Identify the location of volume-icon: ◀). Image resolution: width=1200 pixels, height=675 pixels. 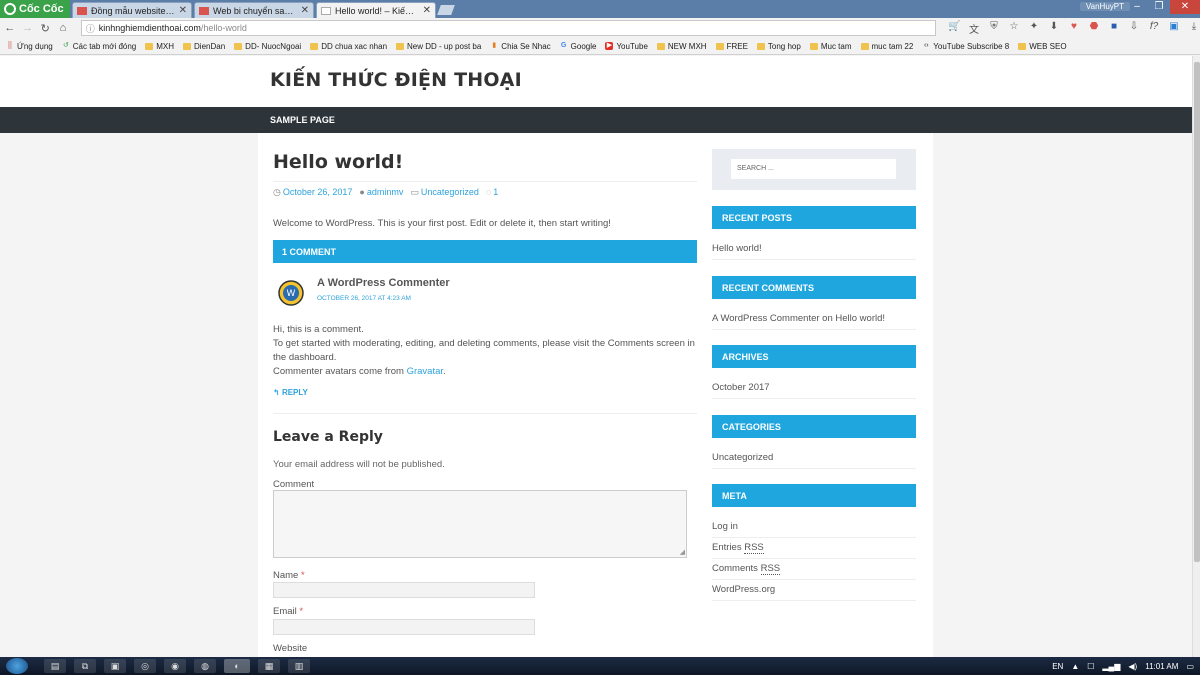
(1132, 666).